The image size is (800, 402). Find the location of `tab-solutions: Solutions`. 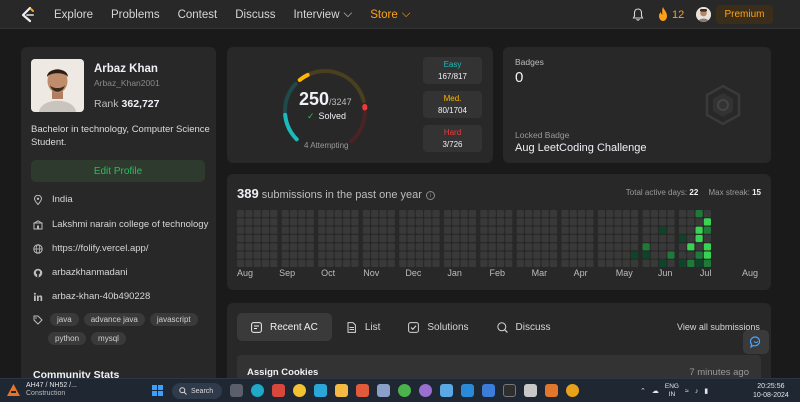

tab-solutions: Solutions is located at coordinates (438, 327).